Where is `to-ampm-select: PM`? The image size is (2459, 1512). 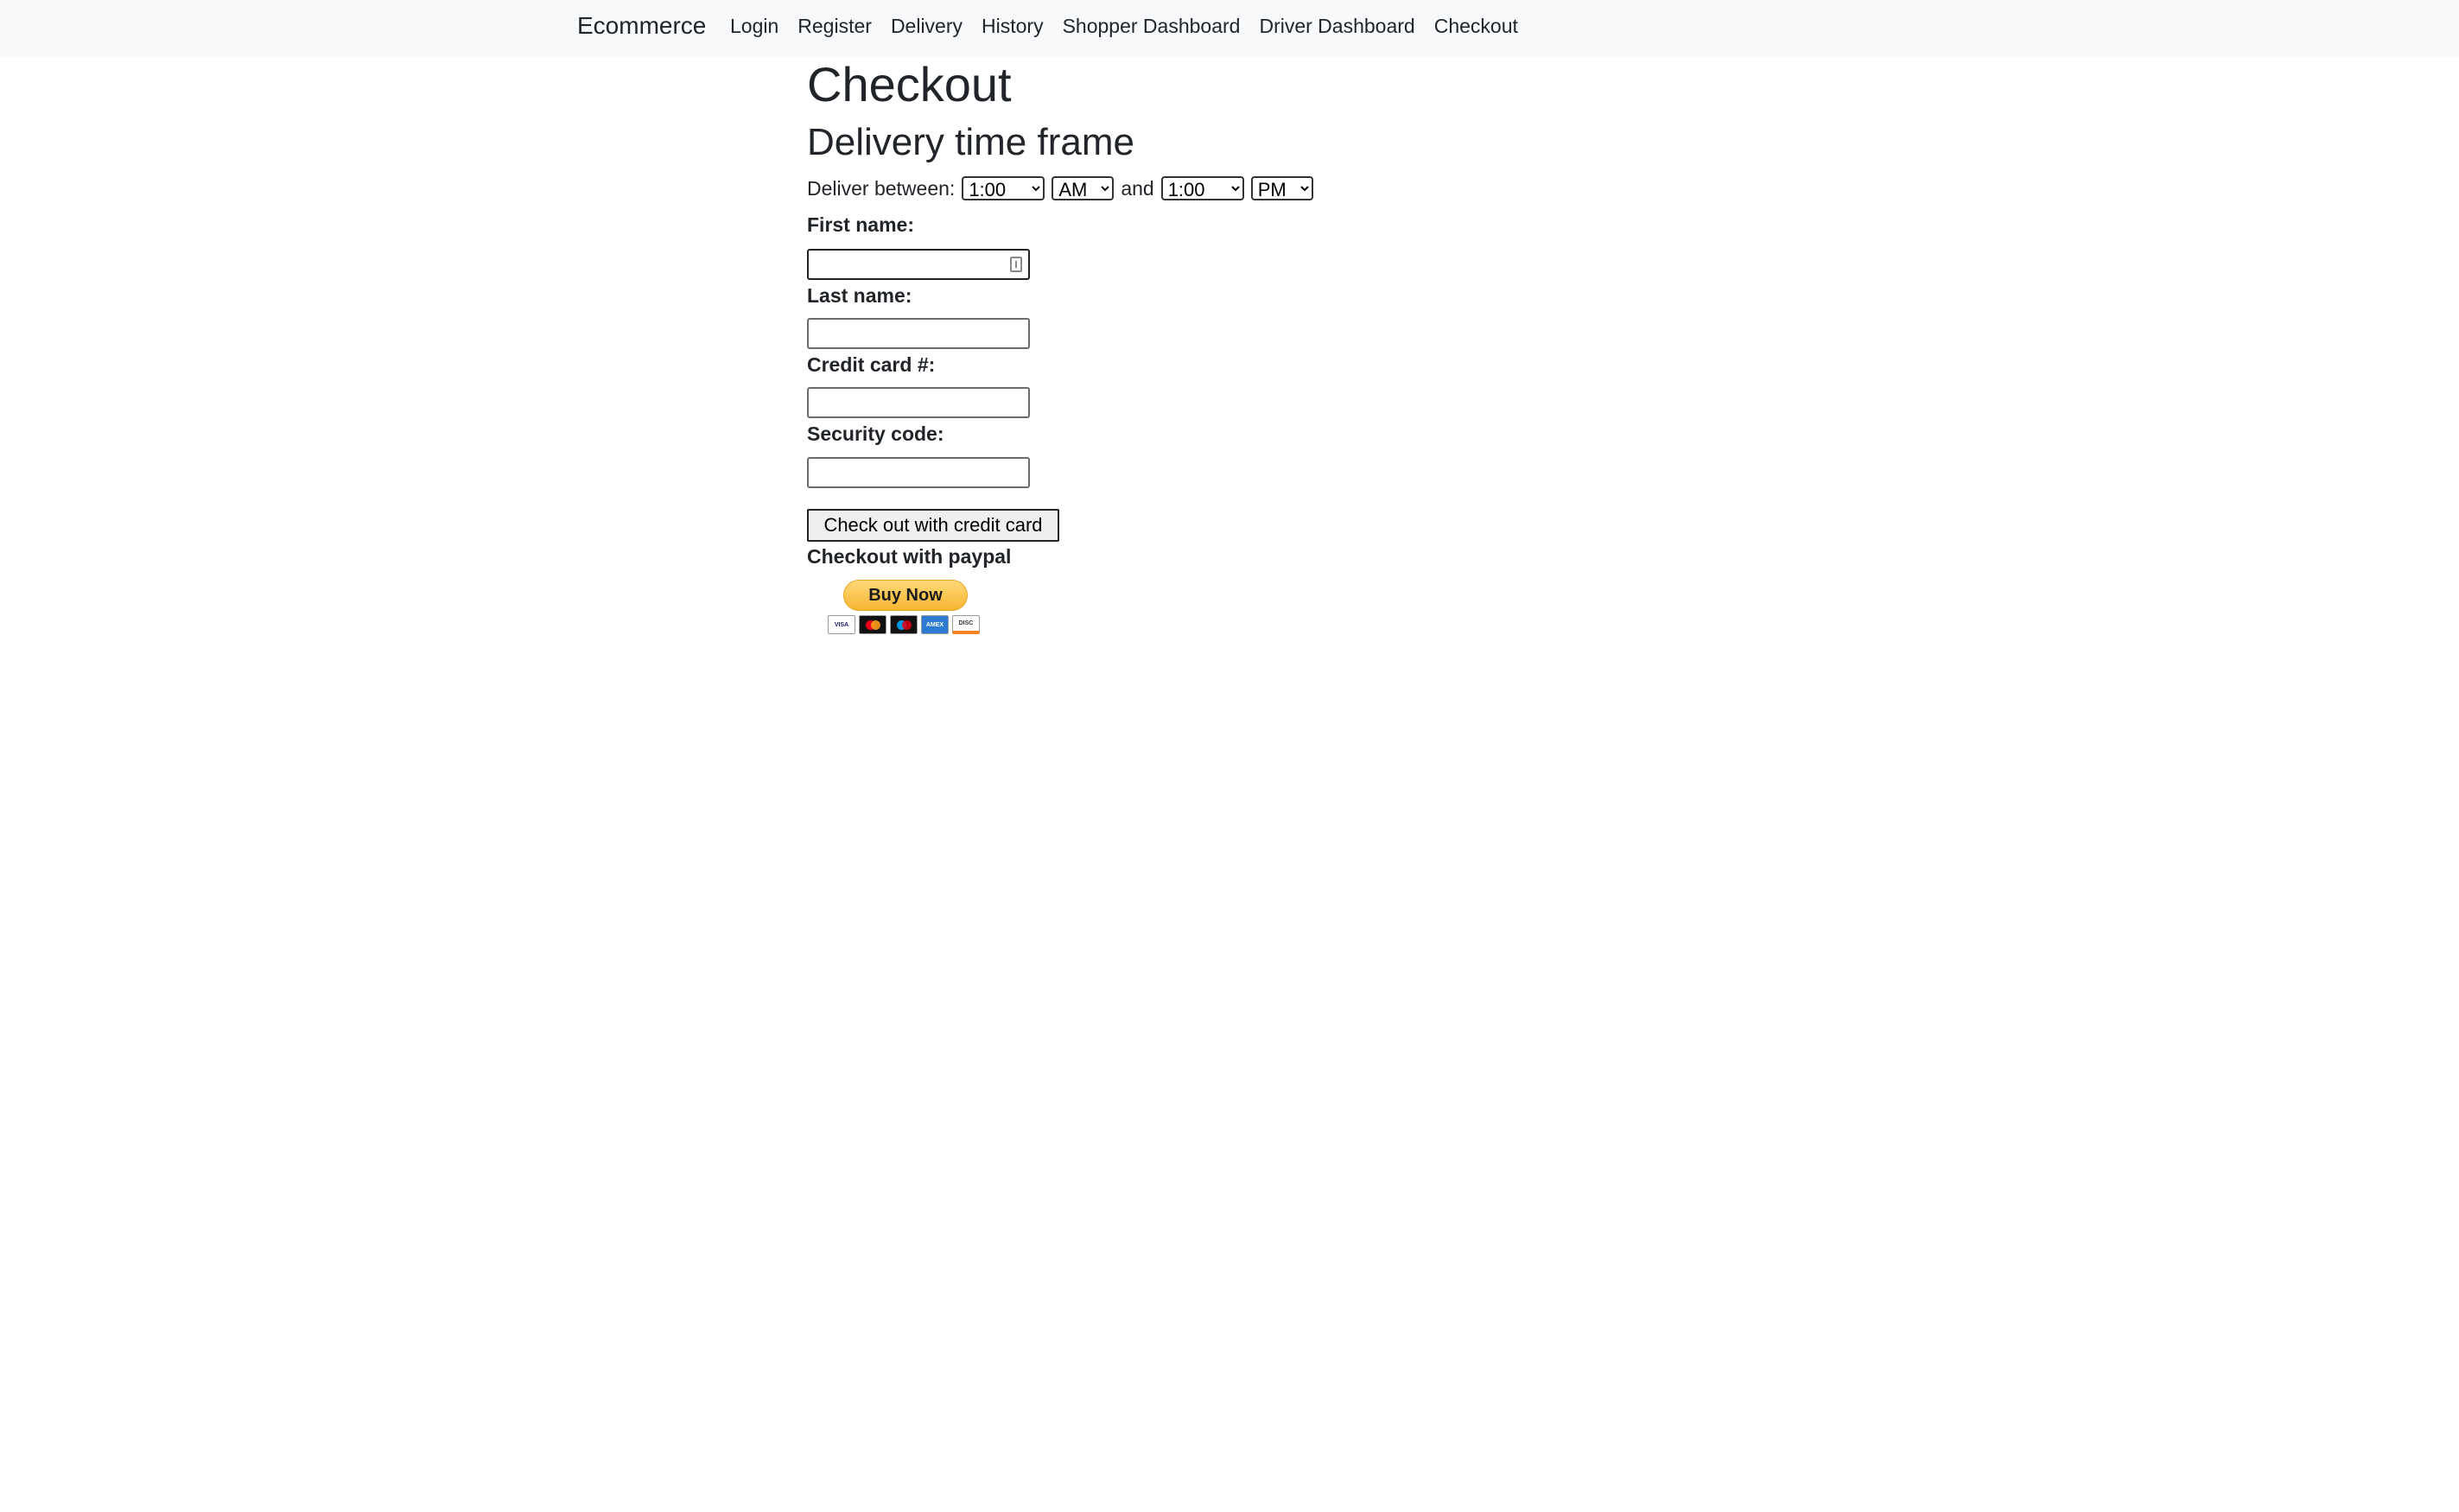
to-ampm-select: PM is located at coordinates (1281, 188).